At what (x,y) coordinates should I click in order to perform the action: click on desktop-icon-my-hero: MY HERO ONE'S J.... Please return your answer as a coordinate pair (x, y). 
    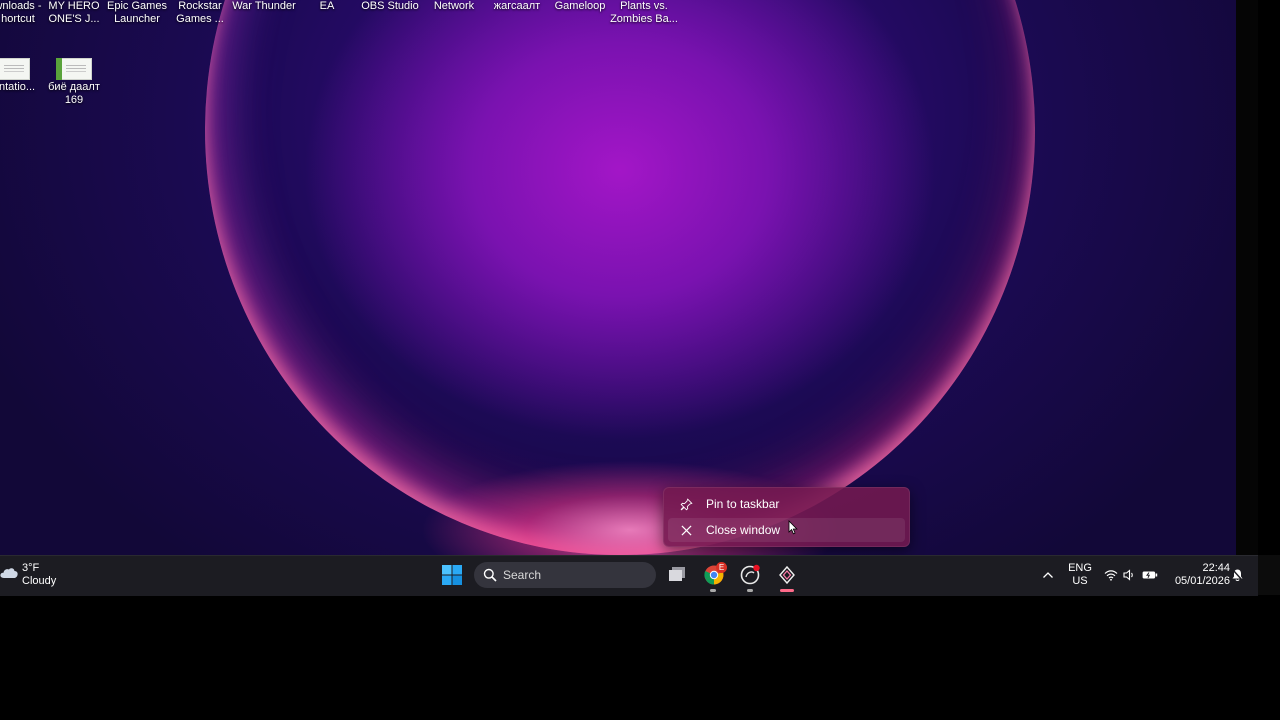
    Looking at the image, I should click on (74, 13).